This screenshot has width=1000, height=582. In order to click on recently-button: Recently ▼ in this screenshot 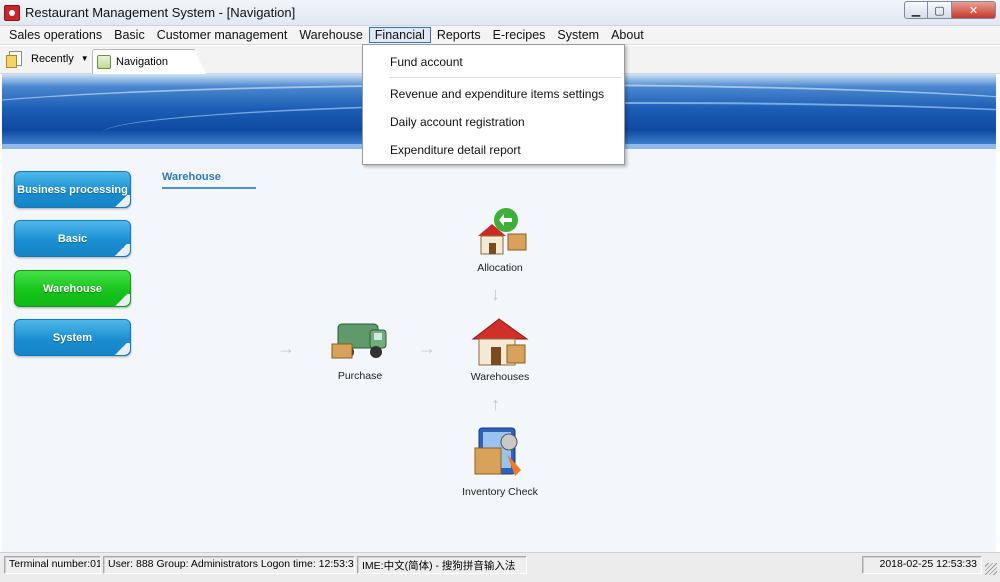, I will do `click(47, 59)`.